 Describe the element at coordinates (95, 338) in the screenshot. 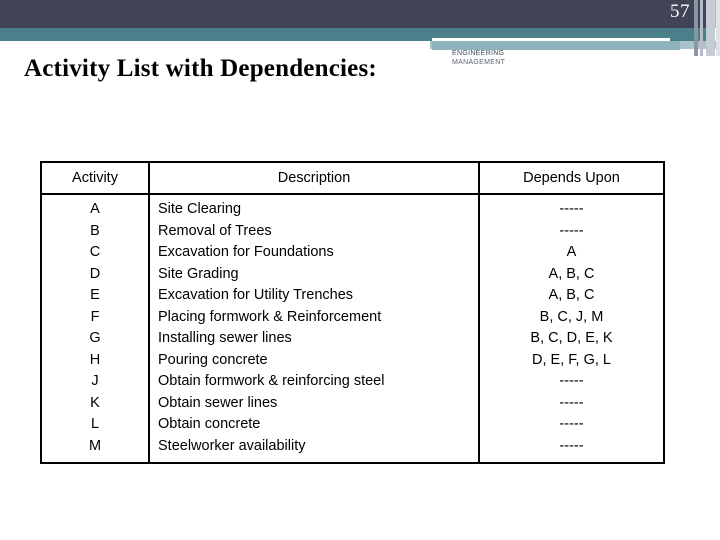

I see `cell-activity: G` at that location.